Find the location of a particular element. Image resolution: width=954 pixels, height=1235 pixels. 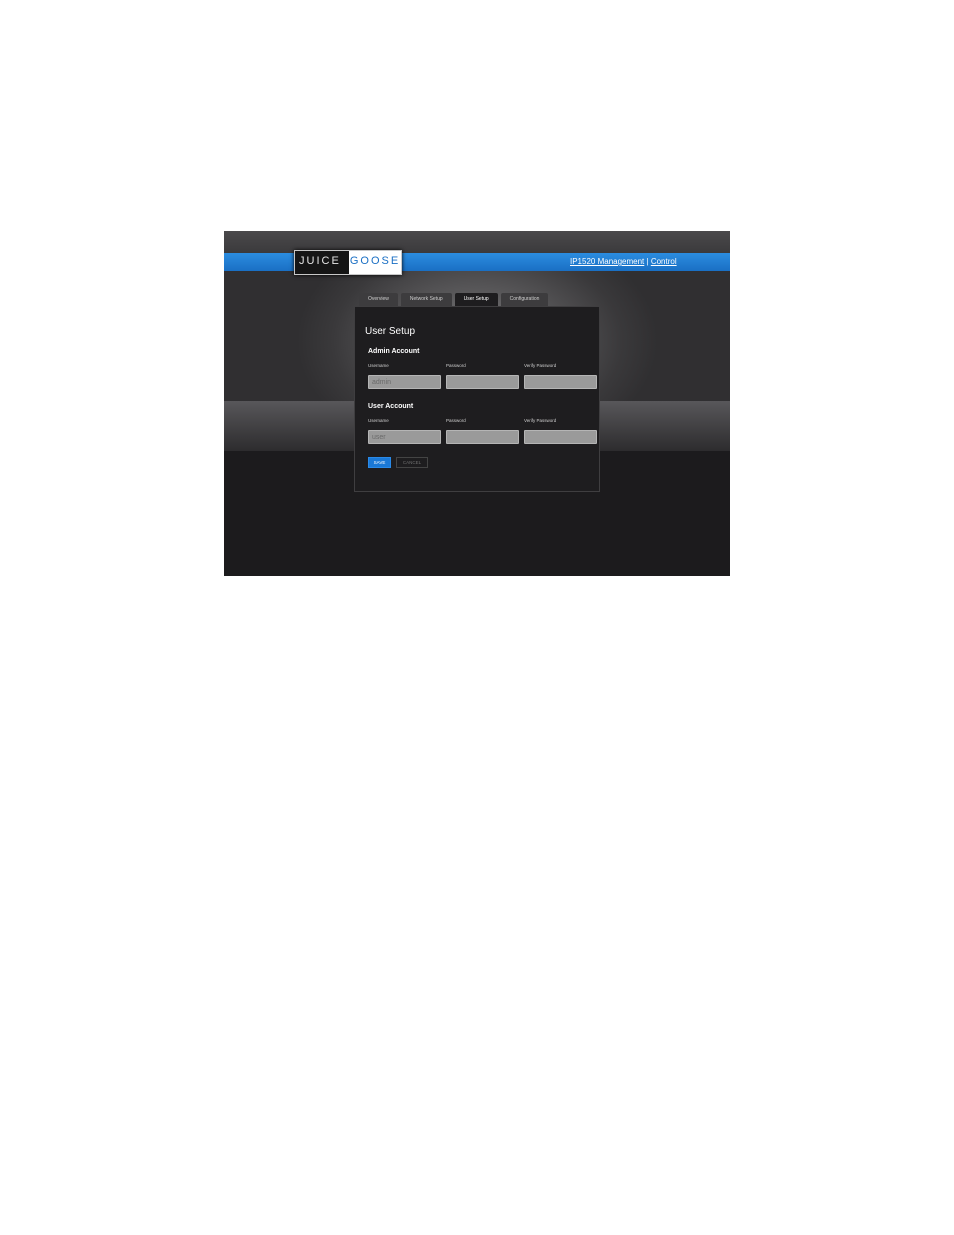

tab-configuration: Configuration is located at coordinates (524, 299).